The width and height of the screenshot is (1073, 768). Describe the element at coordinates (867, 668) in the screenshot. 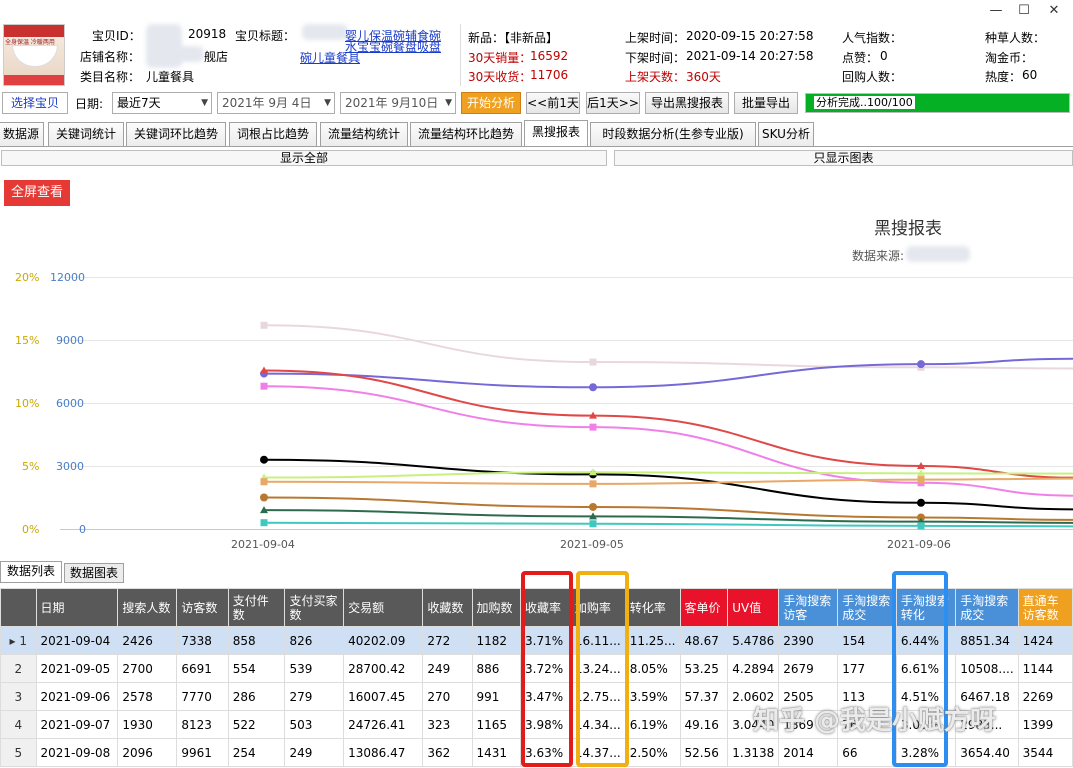

I see `table-cell: 177` at that location.